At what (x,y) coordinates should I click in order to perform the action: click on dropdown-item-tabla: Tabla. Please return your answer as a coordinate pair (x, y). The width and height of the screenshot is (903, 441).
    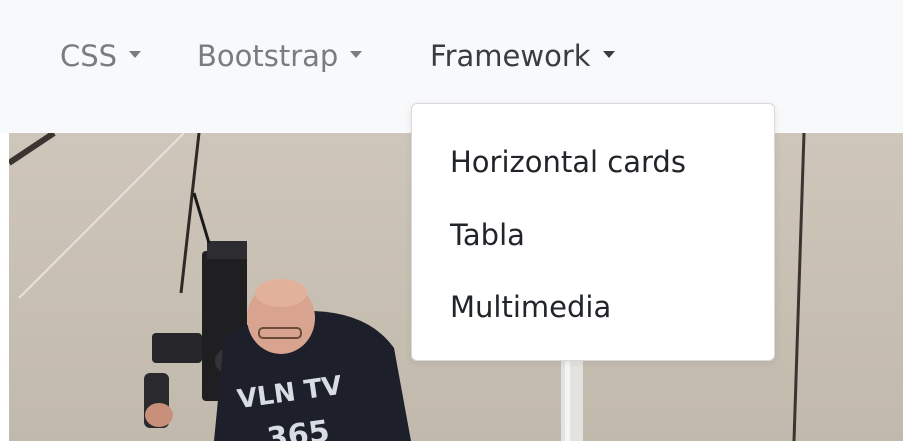
    Looking at the image, I should click on (487, 235).